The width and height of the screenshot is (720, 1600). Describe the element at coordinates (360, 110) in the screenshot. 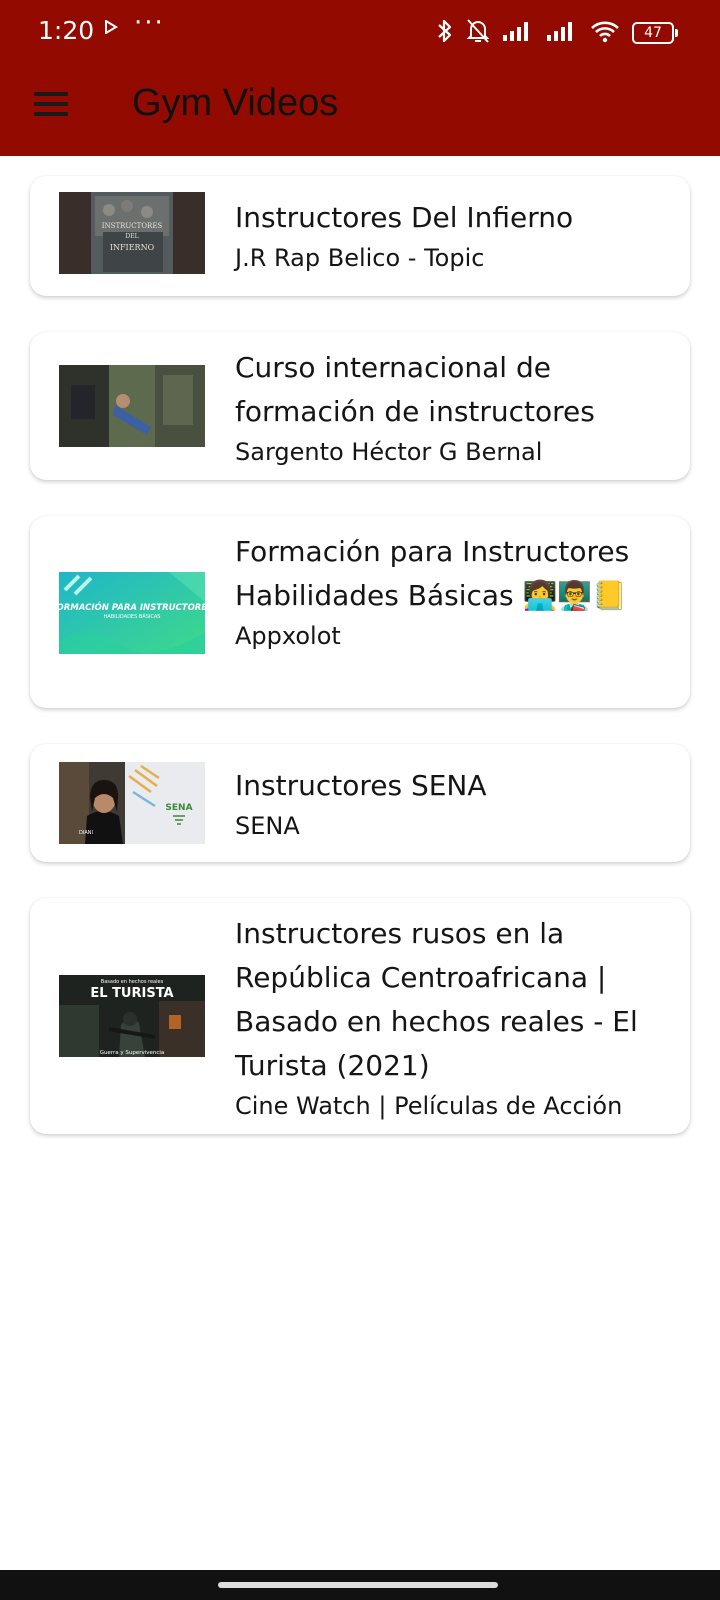

I see `app-bar: Gym Videos` at that location.